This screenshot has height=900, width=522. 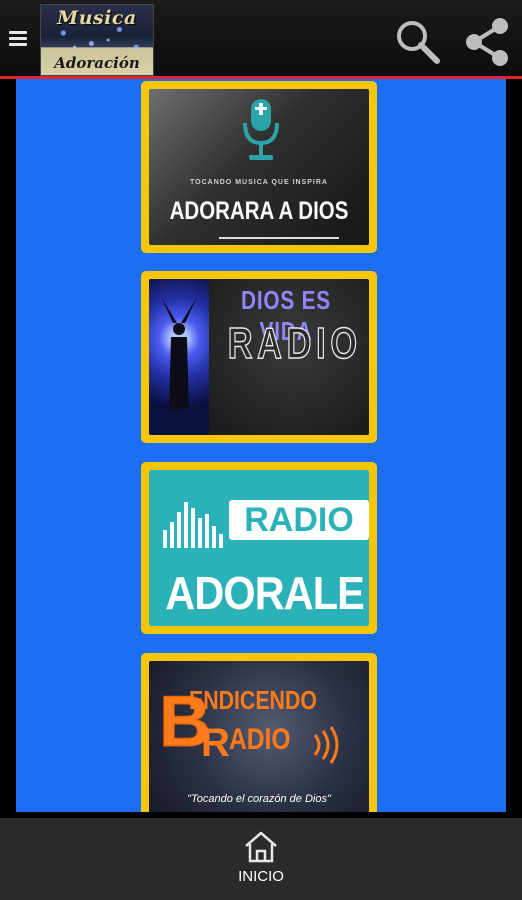 I want to click on home-icon, so click(x=261, y=847).